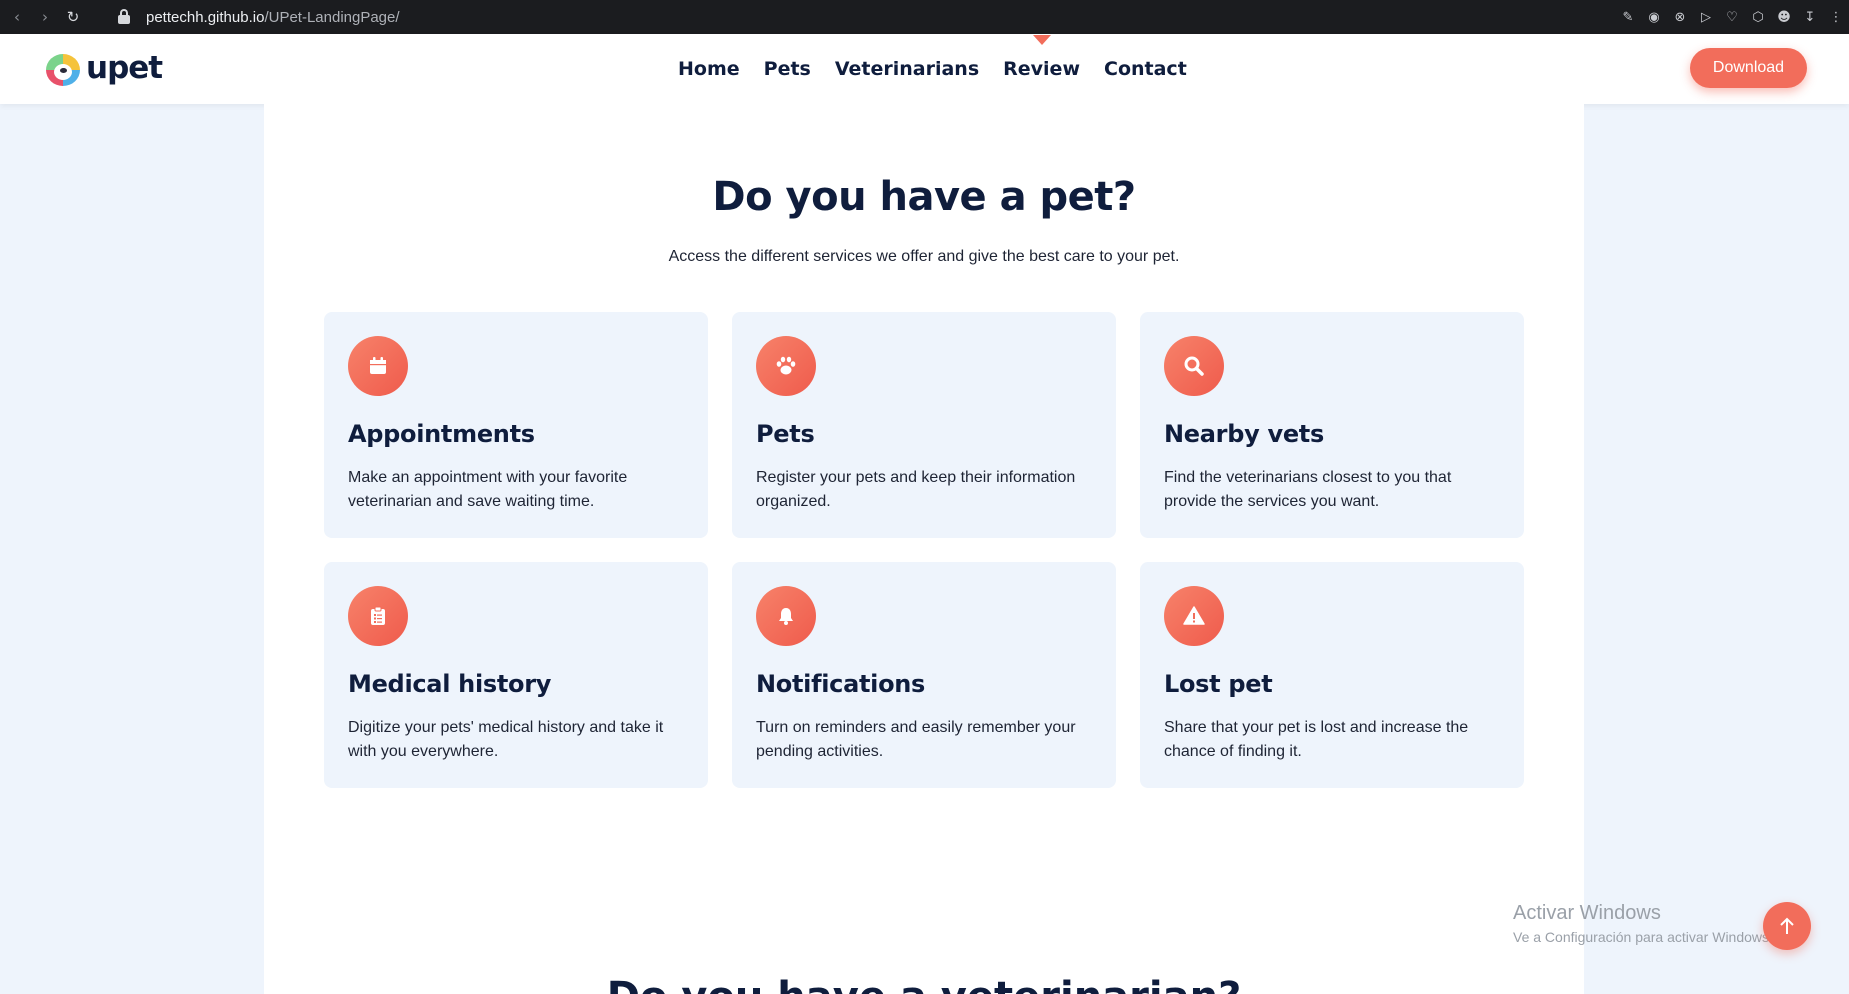  I want to click on calendar-icon, so click(378, 366).